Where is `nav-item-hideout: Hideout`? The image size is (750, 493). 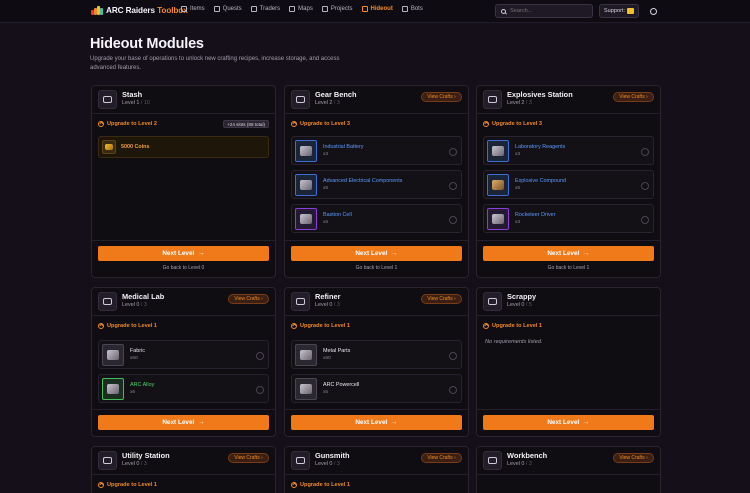 nav-item-hideout: Hideout is located at coordinates (377, 9).